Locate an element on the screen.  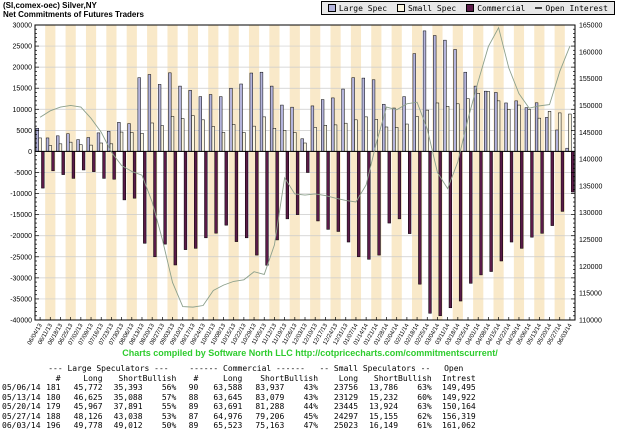
legend-label: Commercial is located at coordinates (501, 8).